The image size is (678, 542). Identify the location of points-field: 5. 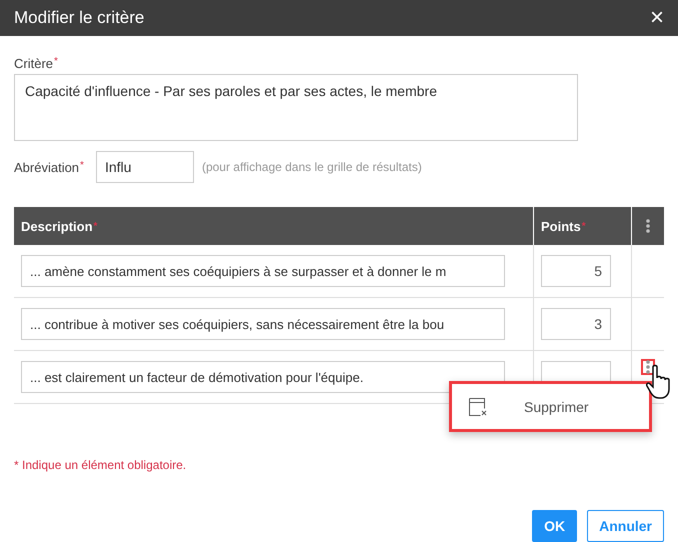
(576, 271).